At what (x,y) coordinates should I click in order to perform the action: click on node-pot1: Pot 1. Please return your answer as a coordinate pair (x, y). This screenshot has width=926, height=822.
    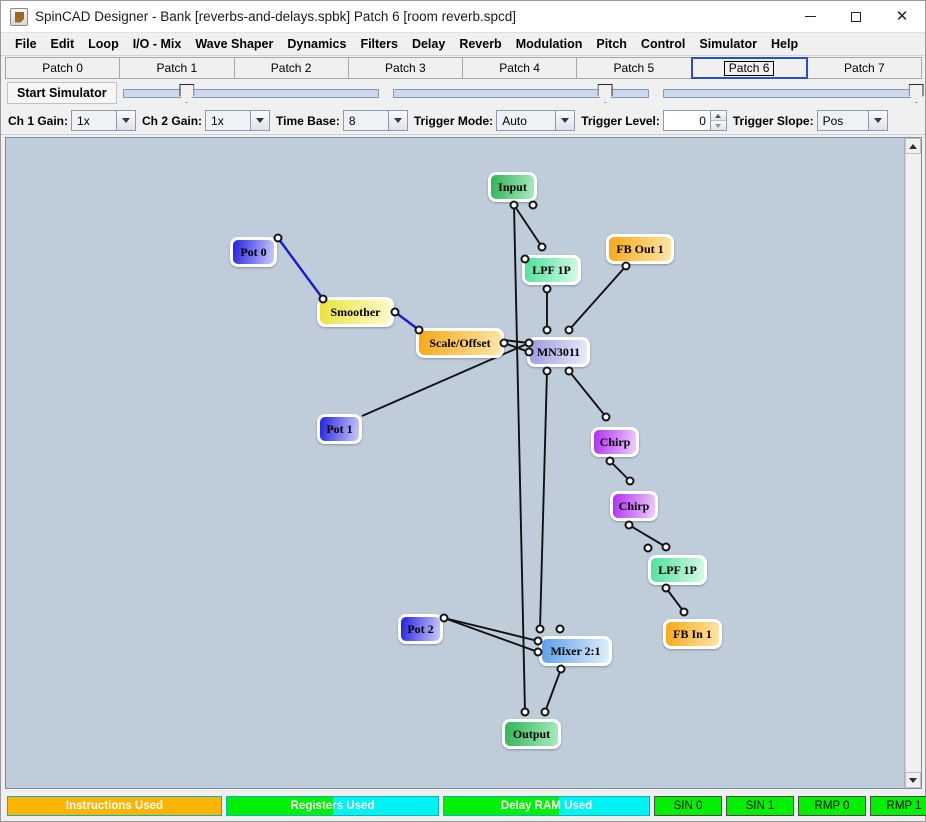
    Looking at the image, I should click on (339, 429).